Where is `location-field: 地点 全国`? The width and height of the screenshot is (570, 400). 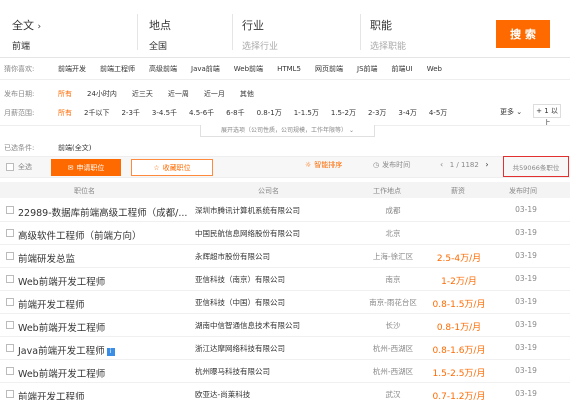
location-field: 地点 全国 is located at coordinates (189, 33).